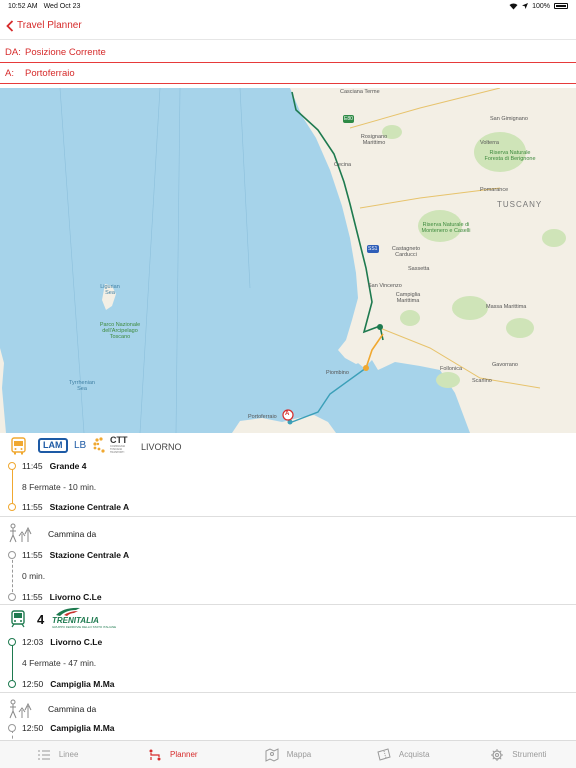 The height and width of the screenshot is (768, 576). Describe the element at coordinates (10, 25) in the screenshot. I see `chevron-left-icon` at that location.